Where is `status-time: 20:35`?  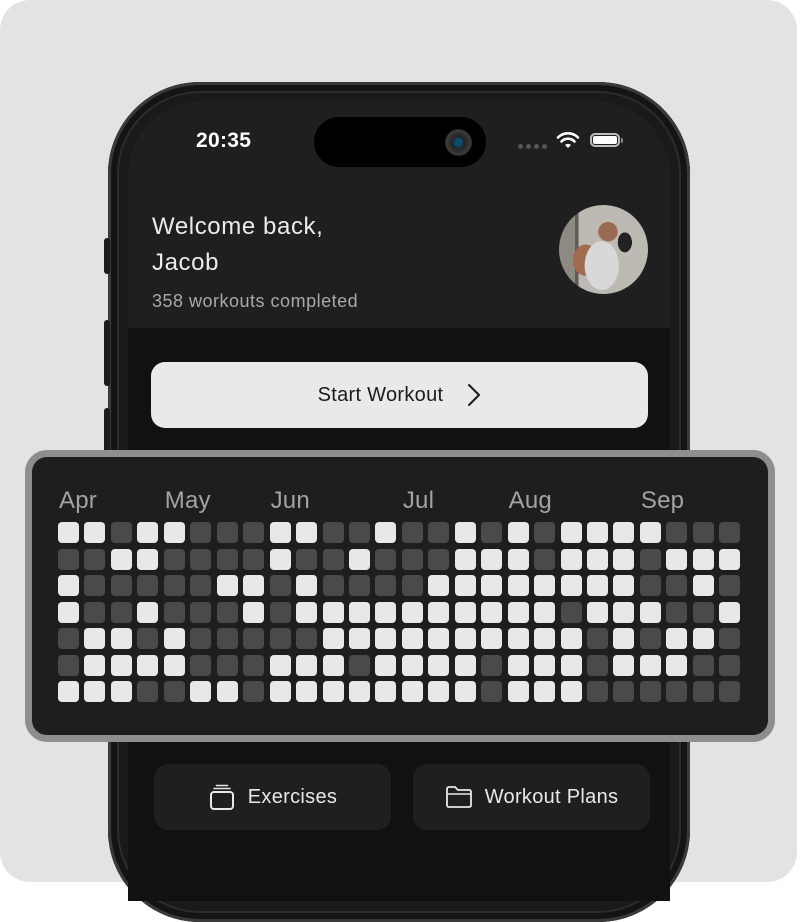 status-time: 20:35 is located at coordinates (224, 140).